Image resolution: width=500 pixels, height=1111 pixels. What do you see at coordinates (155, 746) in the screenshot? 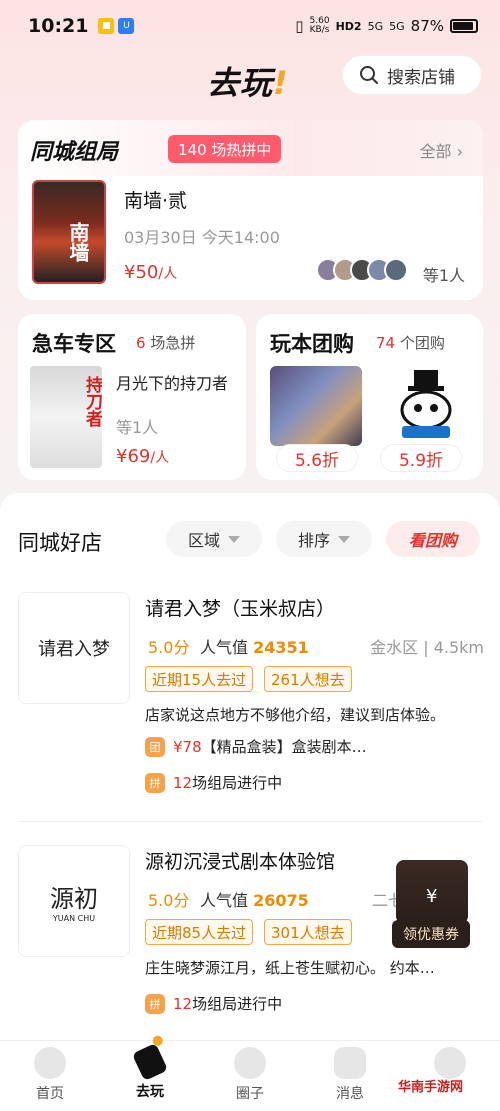
I see `deal-badge-icon: 团` at bounding box center [155, 746].